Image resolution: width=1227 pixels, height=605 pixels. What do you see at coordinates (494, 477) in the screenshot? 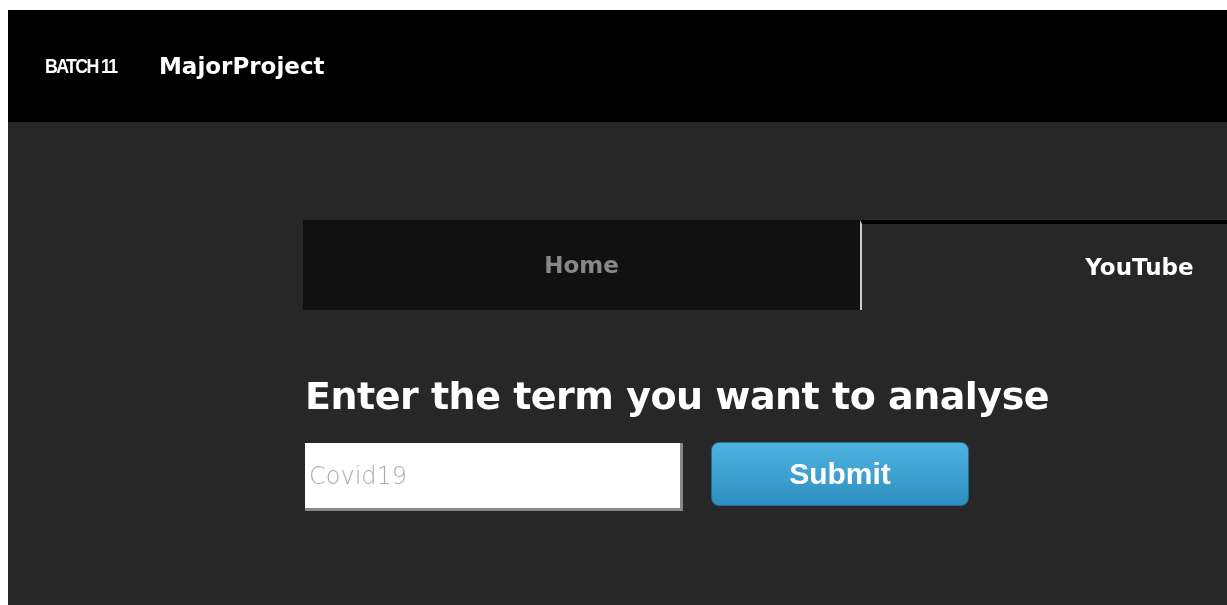
I see `search-field: Covid19` at bounding box center [494, 477].